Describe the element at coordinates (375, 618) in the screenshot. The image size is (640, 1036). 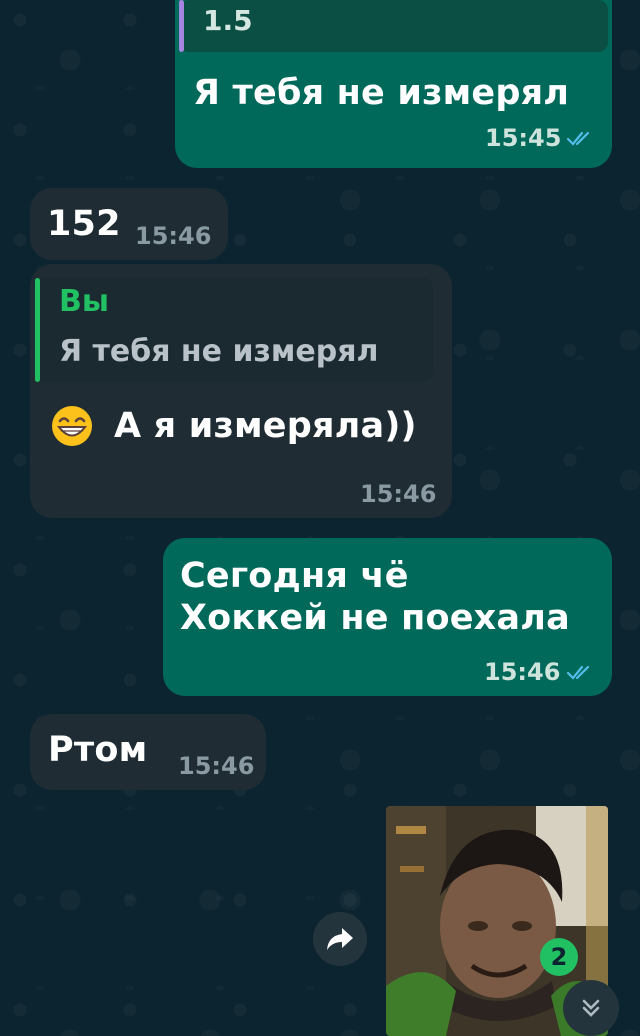
I see `message-text-line-2: Хоккей не поехала` at that location.